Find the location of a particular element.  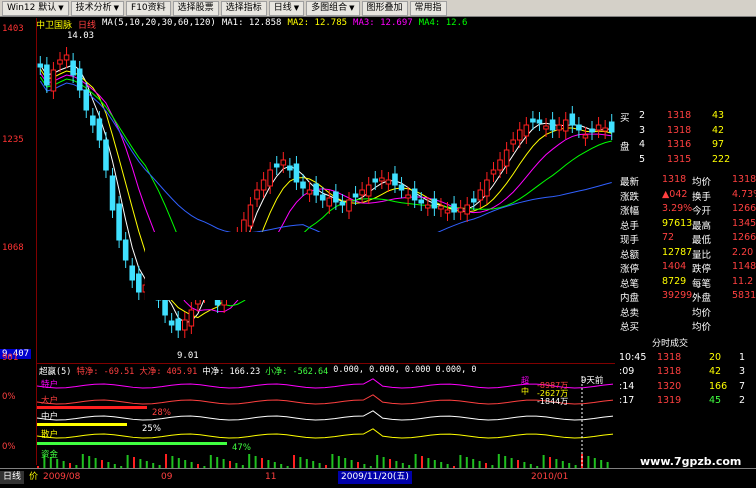

ma2-value: MA2: 12.785 is located at coordinates (317, 23).